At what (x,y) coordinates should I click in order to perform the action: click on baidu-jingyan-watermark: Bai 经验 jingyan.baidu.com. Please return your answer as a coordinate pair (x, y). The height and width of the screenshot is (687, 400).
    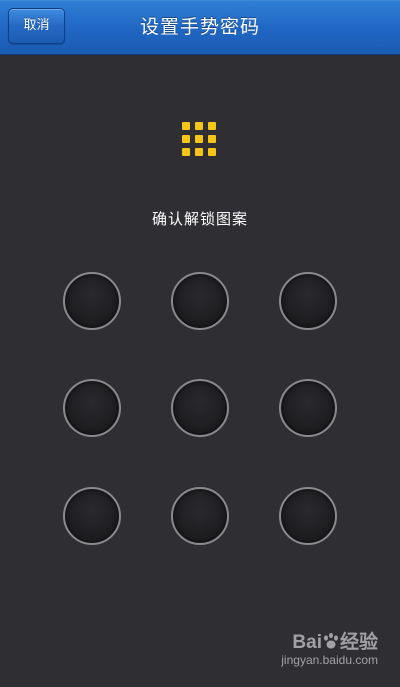
    Looking at the image, I should click on (318, 652).